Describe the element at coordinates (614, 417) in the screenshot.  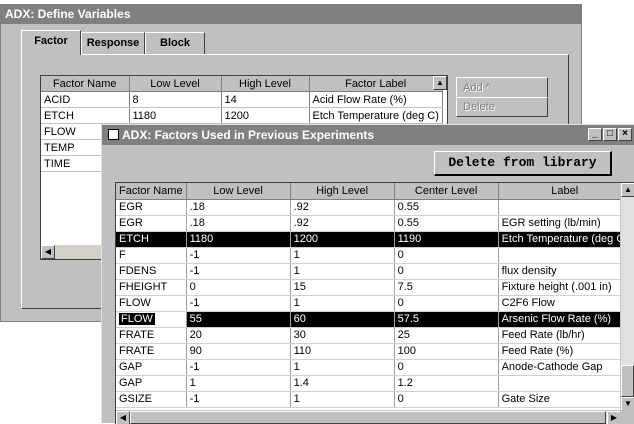
I see `scroll-right-icon: ▶` at that location.